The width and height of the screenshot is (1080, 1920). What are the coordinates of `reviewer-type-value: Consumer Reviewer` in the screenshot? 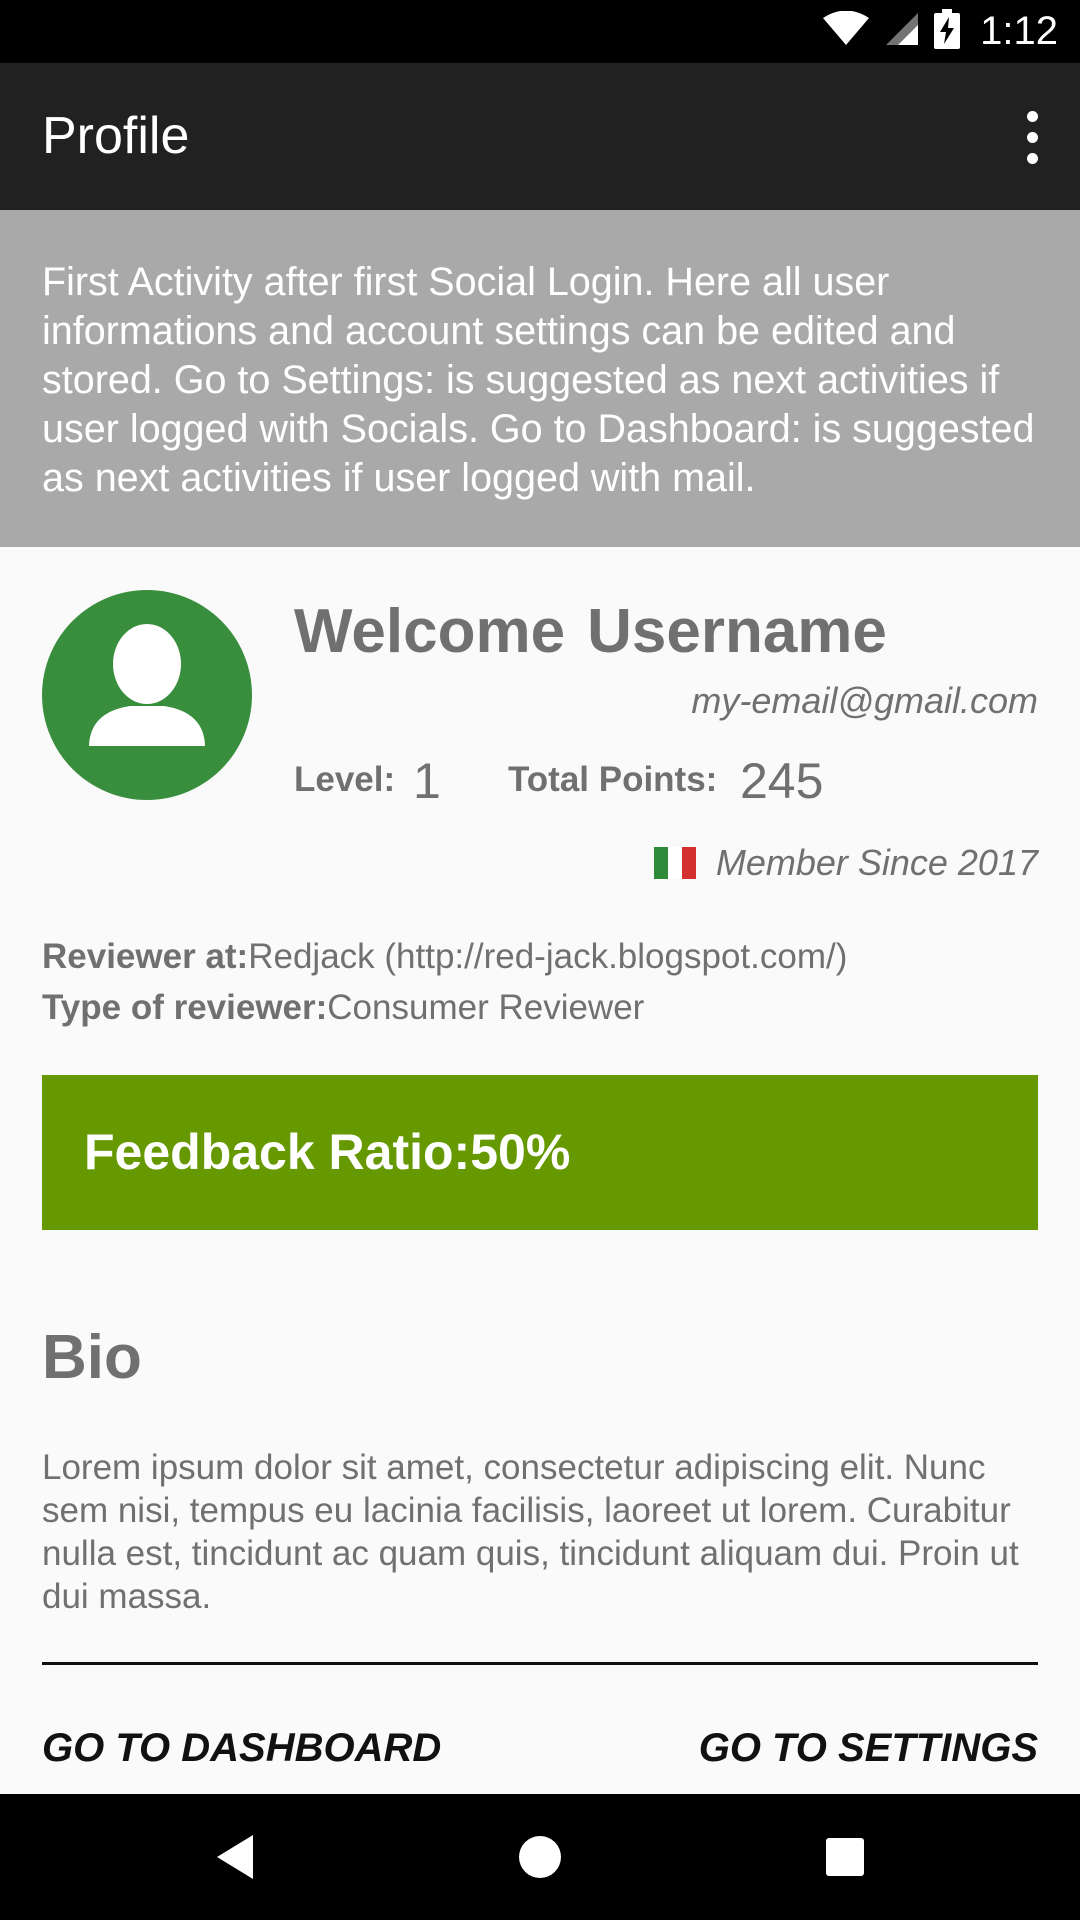 It's located at (486, 1007).